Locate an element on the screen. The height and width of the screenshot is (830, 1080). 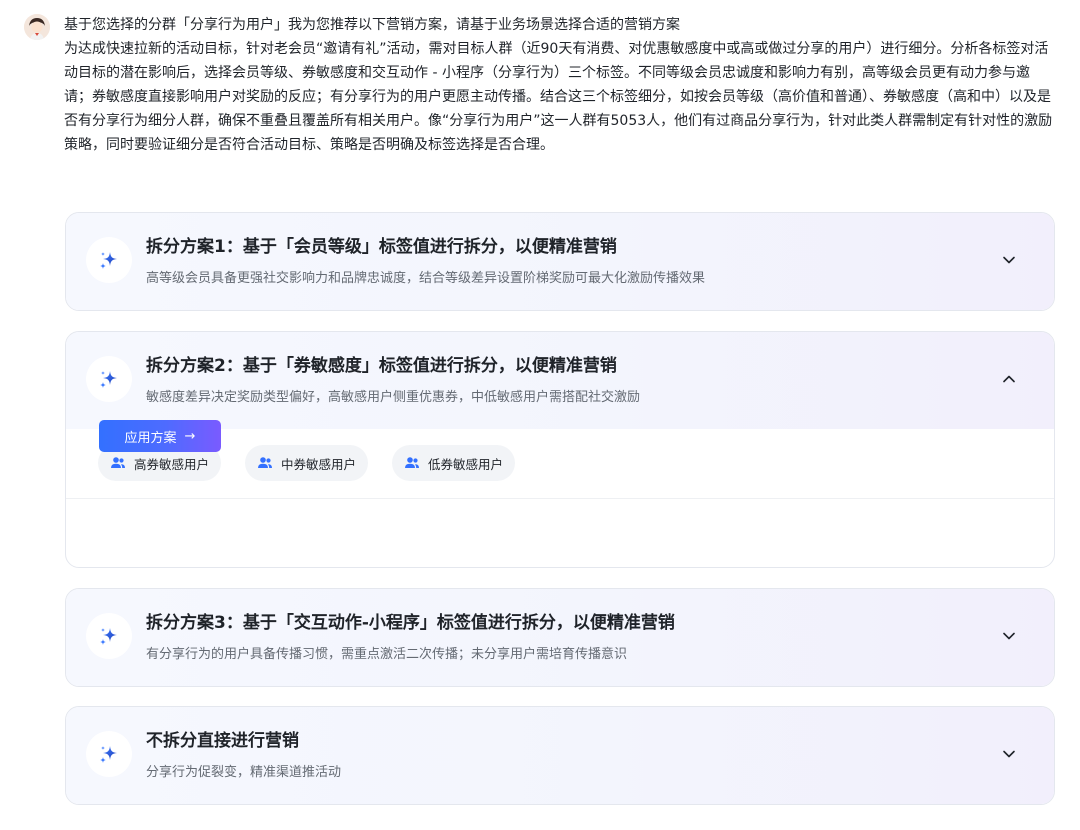
segment-tag: 中券敏感用户 is located at coordinates (307, 463).